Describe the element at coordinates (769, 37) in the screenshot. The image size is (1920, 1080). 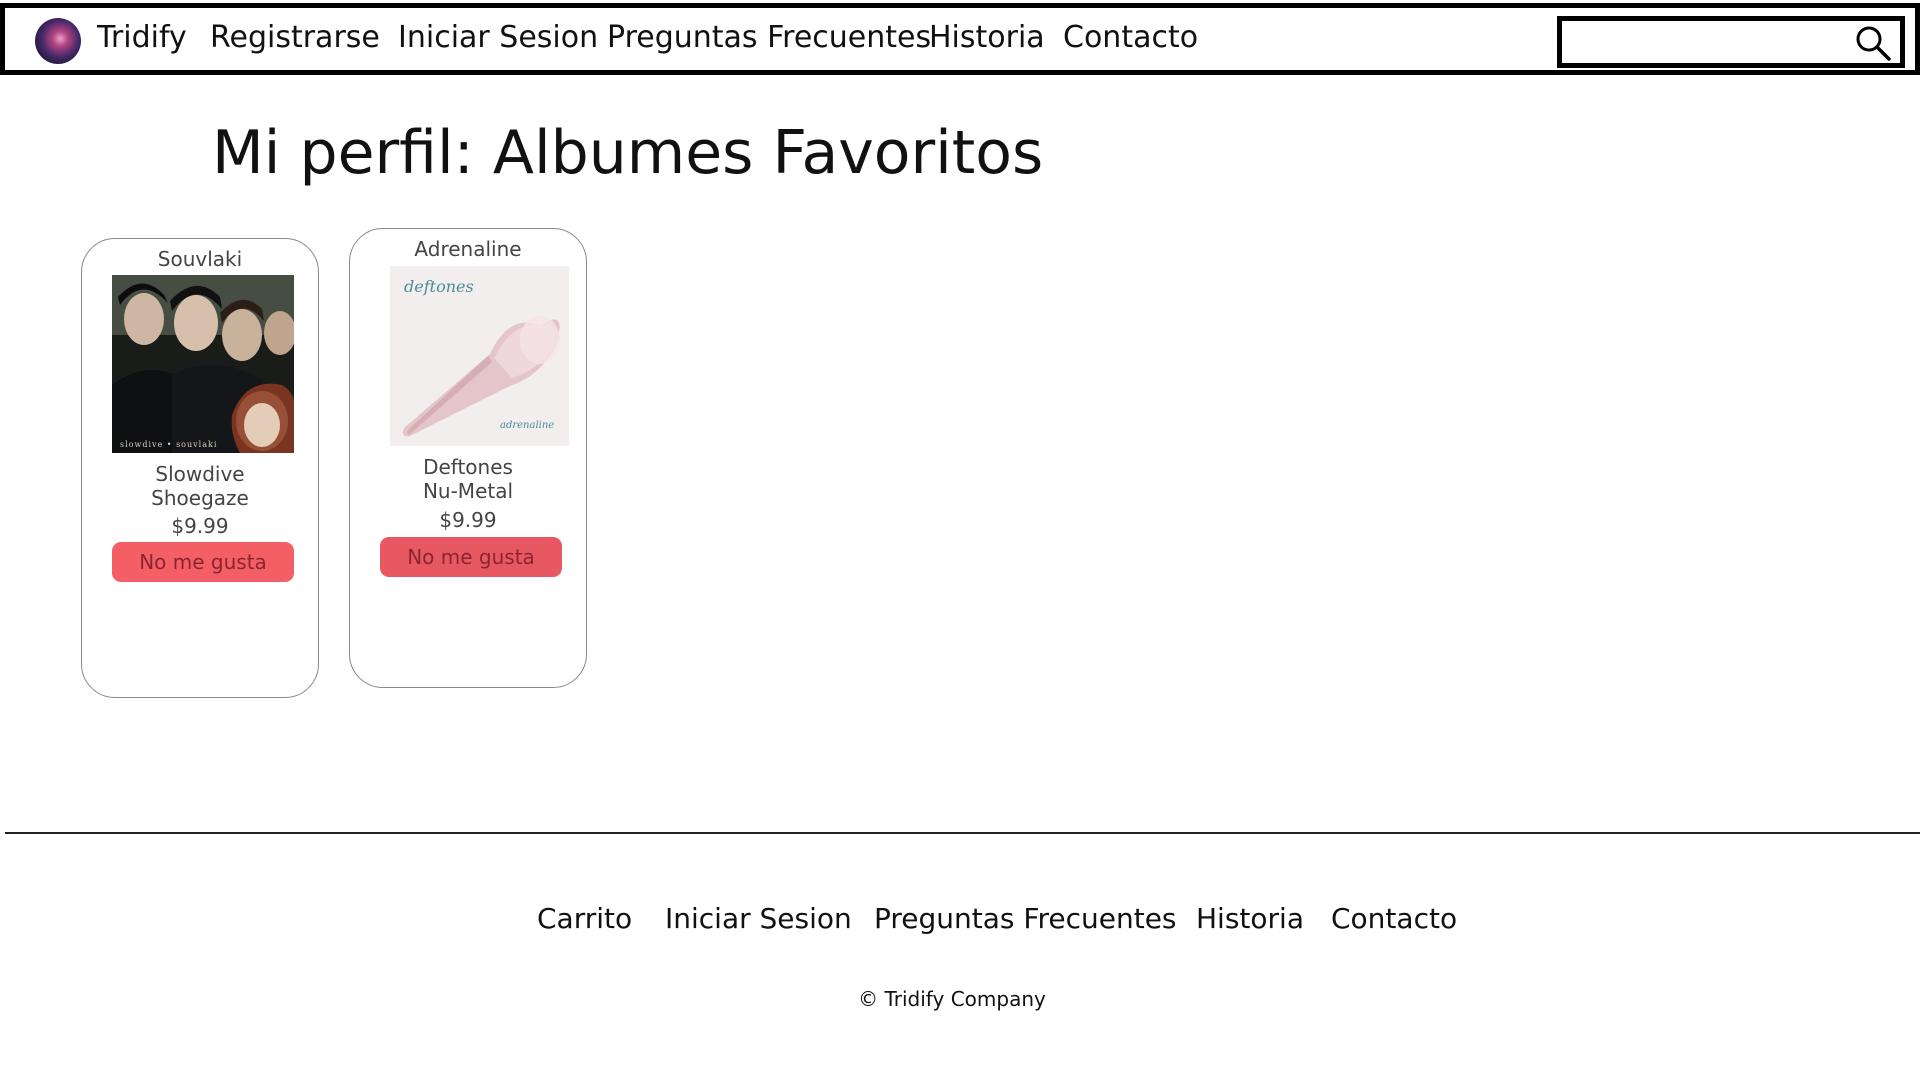
I see `nav-preguntas-frecuentes: Preguntas Frecuentes` at that location.